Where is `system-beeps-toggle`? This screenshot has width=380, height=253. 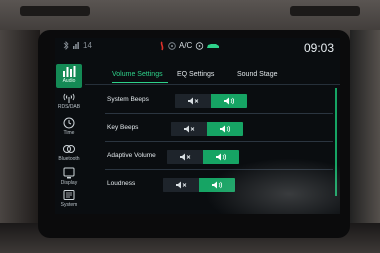
system-beeps-toggle is located at coordinates (211, 101).